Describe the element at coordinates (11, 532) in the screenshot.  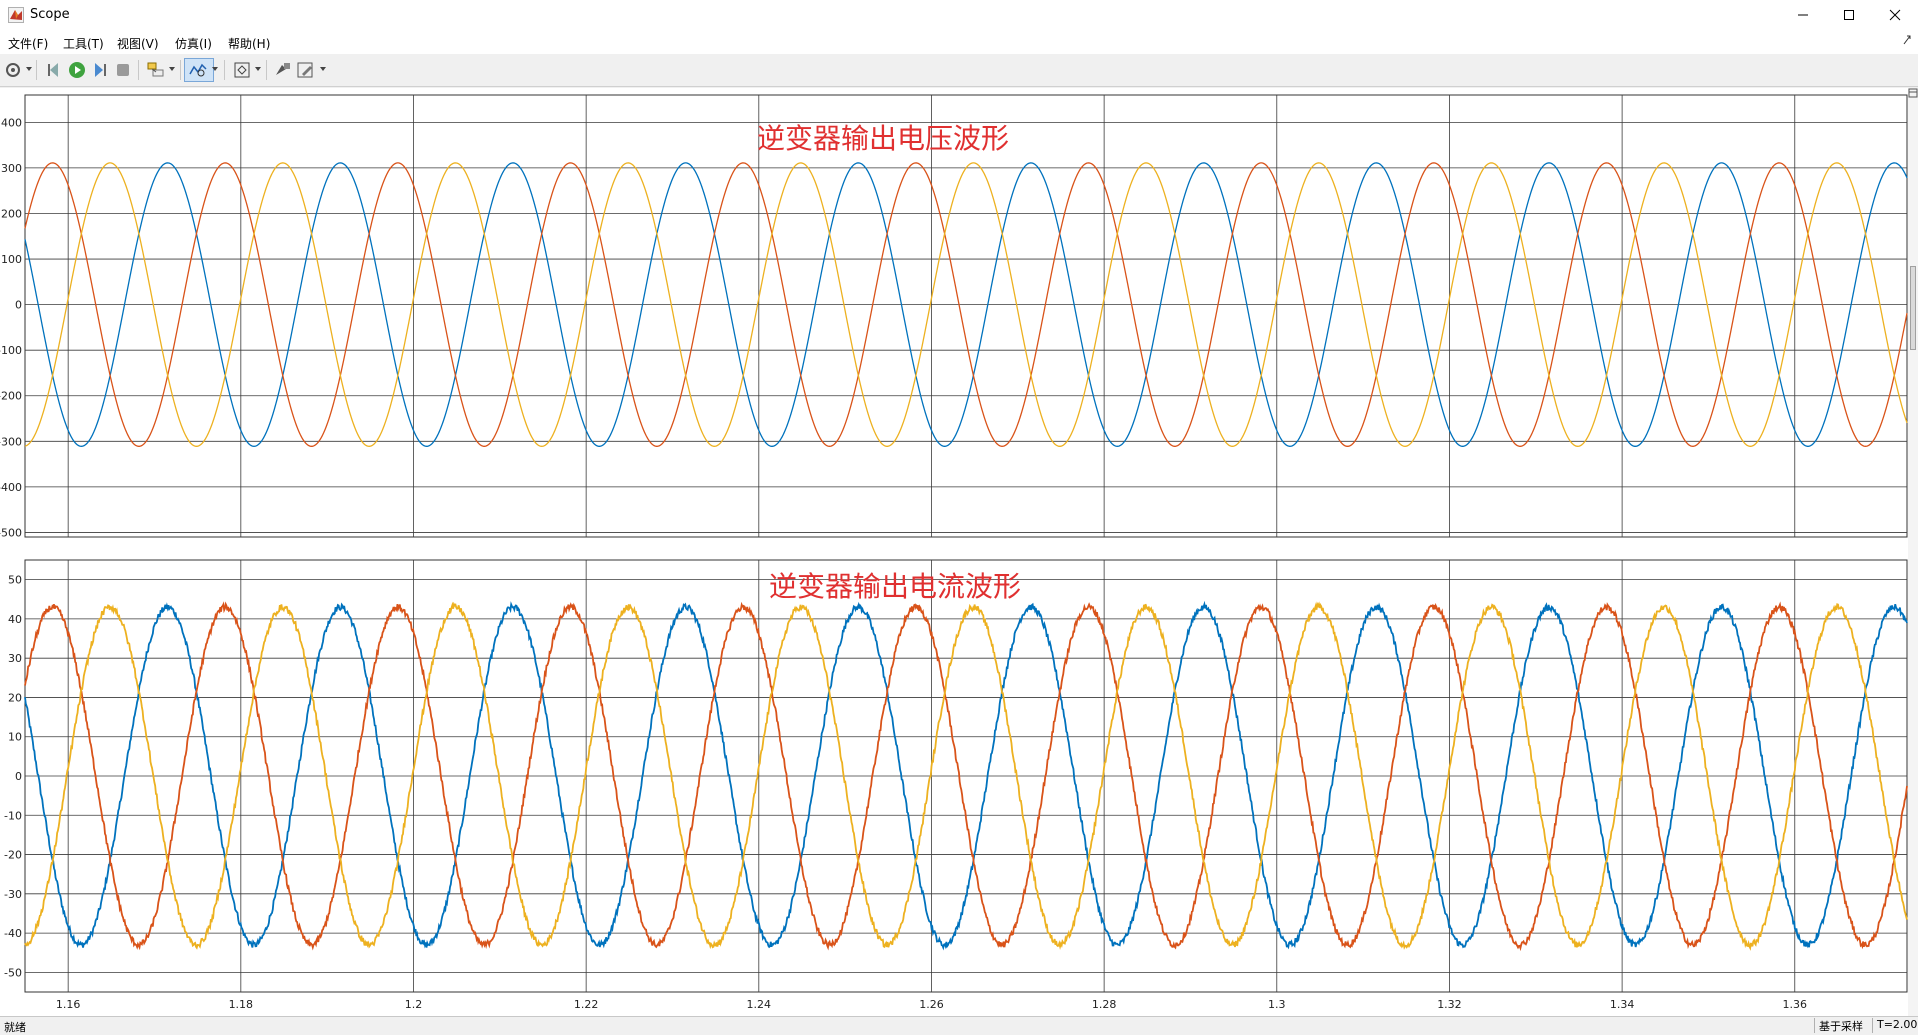
I see `y-tick-label: -500` at that location.